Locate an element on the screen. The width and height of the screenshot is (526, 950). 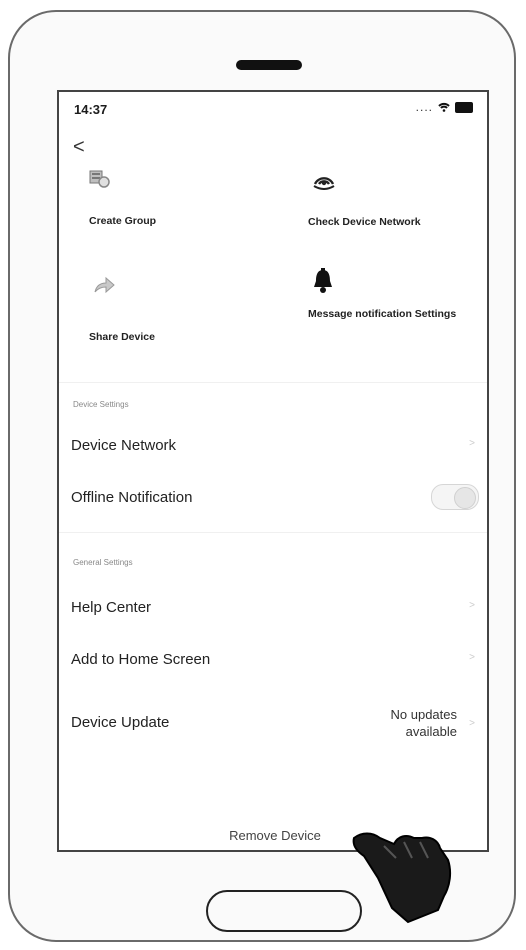
device-update-row: Device Update No updates available > is located at coordinates (273, 723).